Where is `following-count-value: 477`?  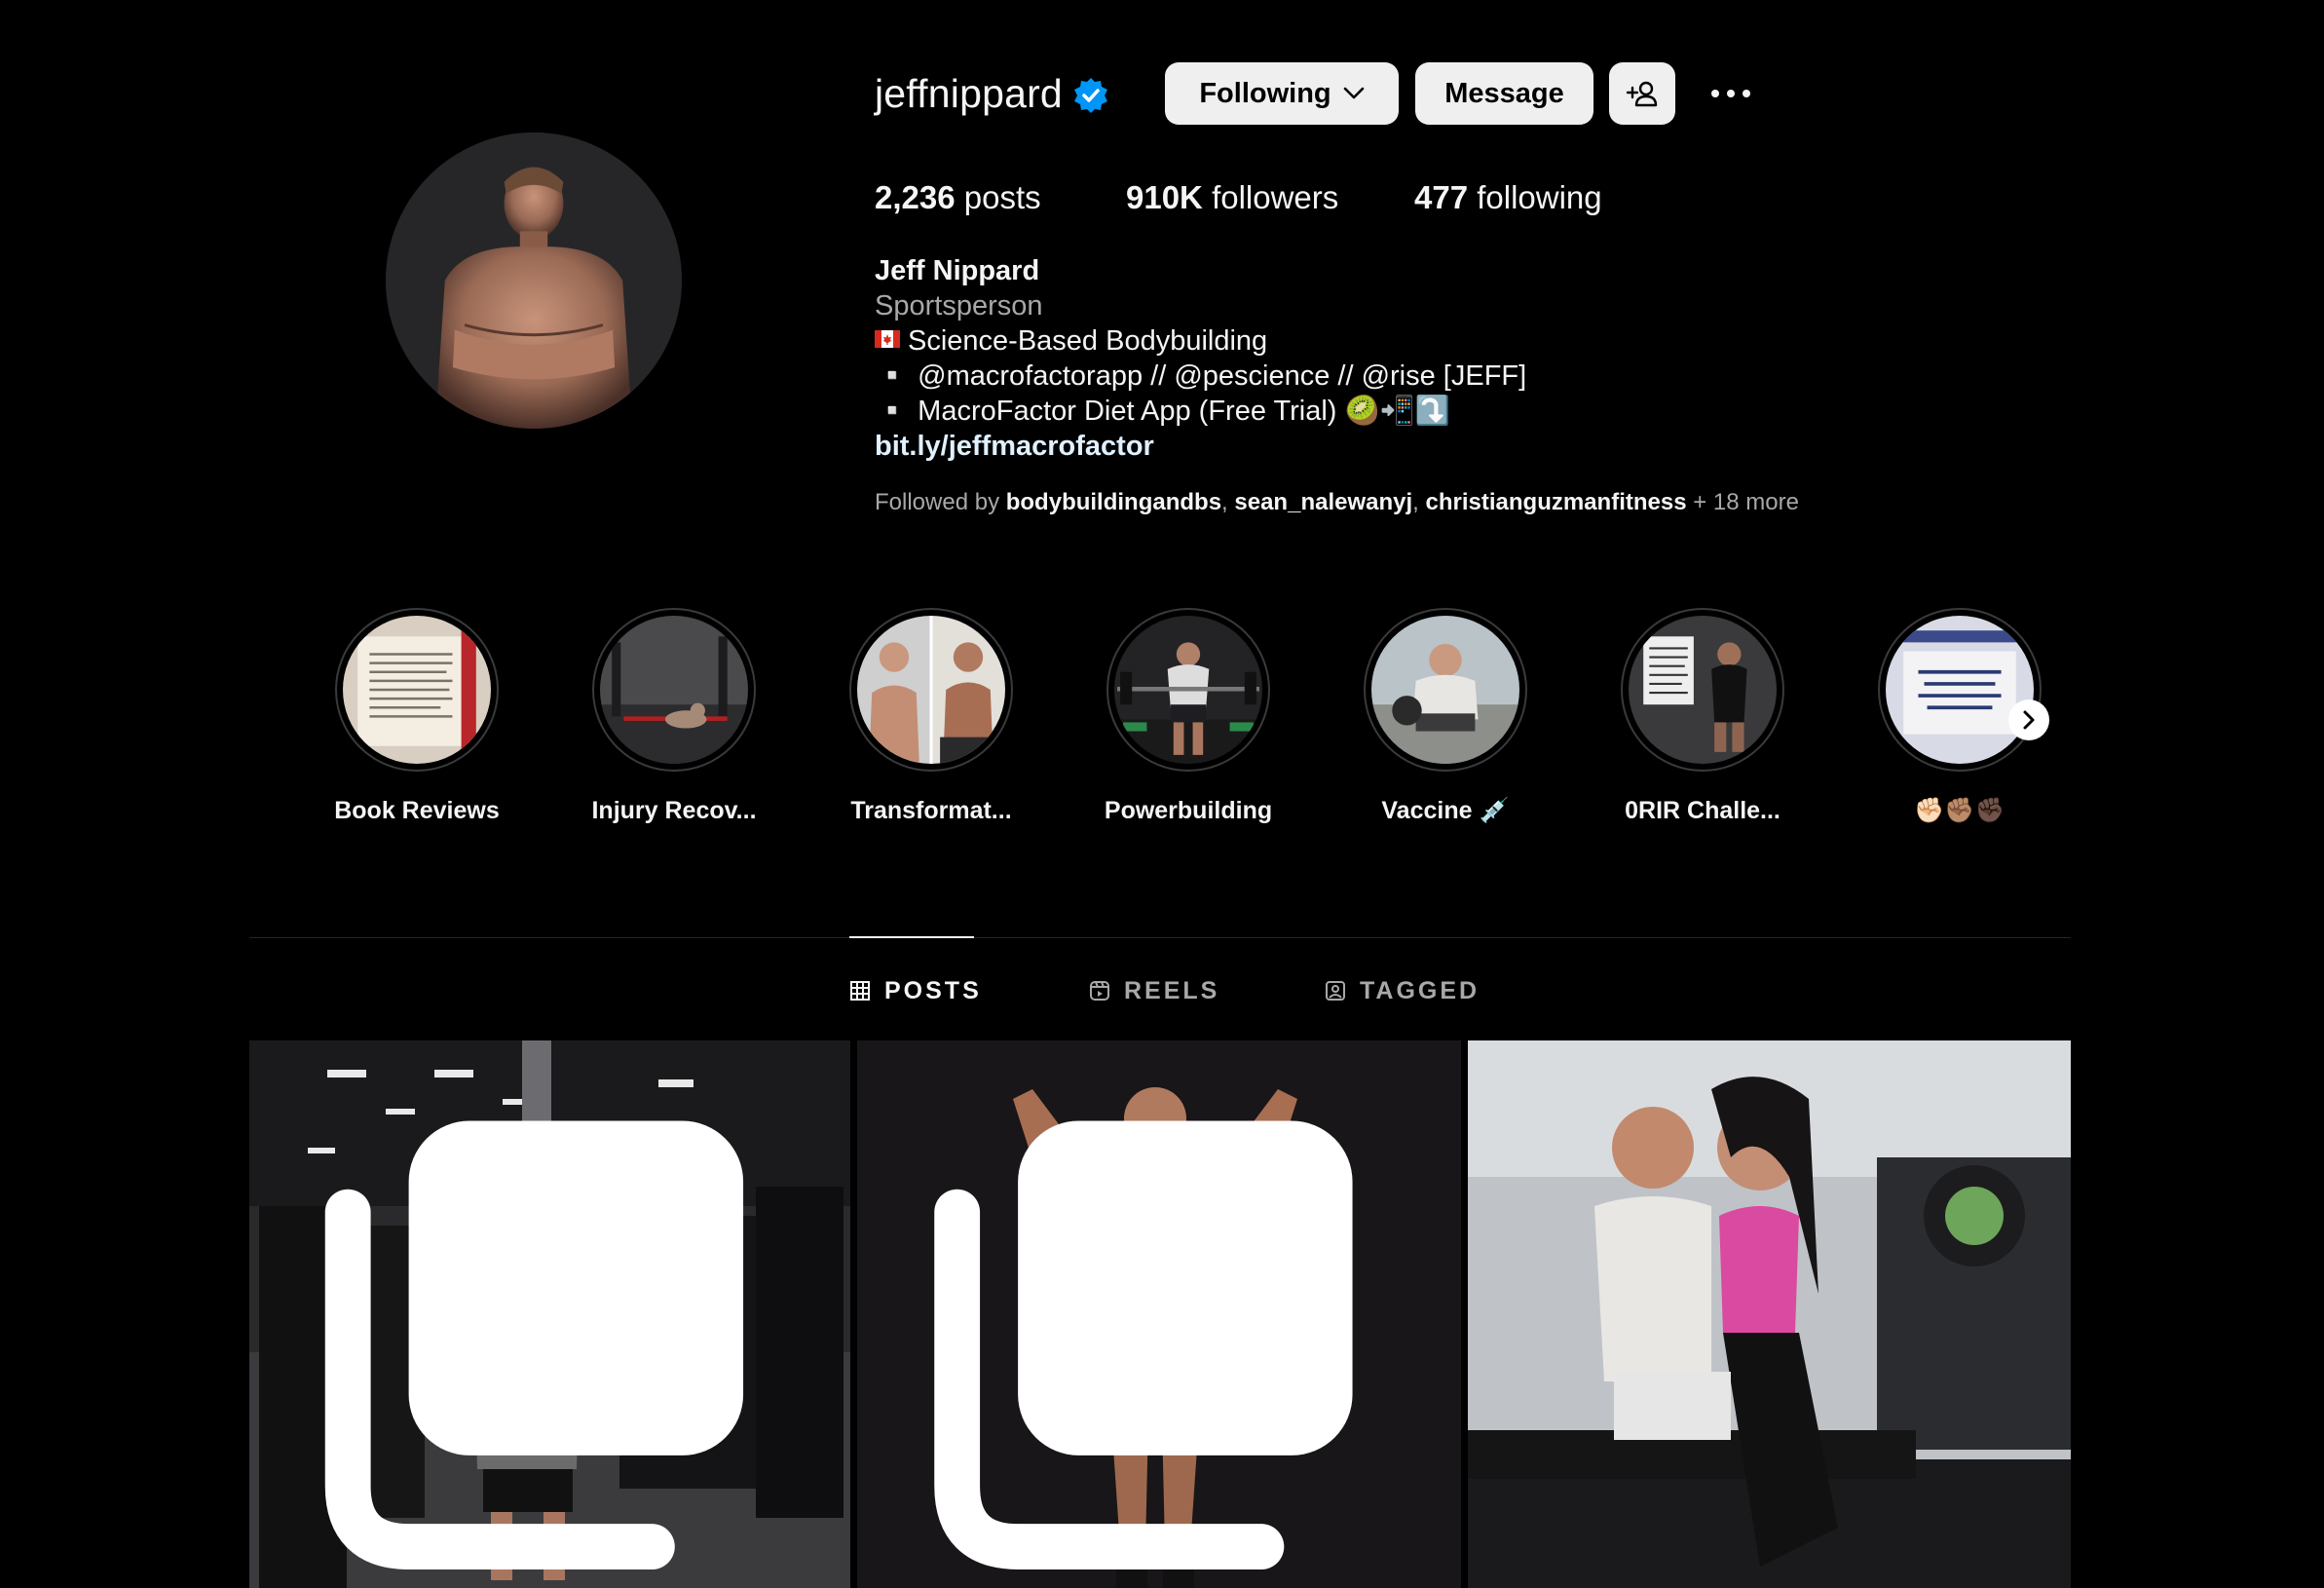
following-count-value: 477 is located at coordinates (1441, 197).